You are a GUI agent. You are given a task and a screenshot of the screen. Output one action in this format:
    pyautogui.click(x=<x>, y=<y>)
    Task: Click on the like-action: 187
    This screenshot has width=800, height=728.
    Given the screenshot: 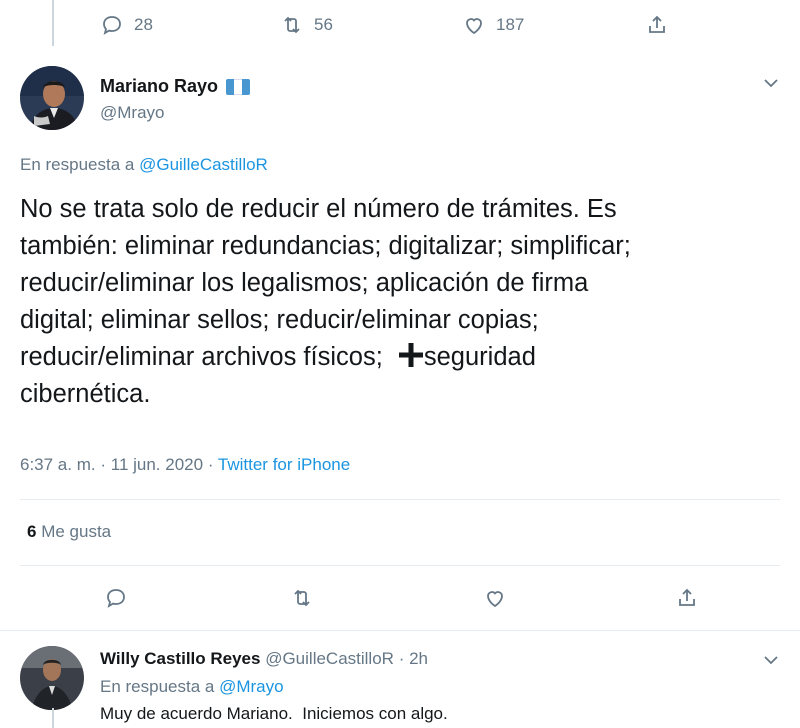 What is the action you would take?
    pyautogui.click(x=493, y=25)
    